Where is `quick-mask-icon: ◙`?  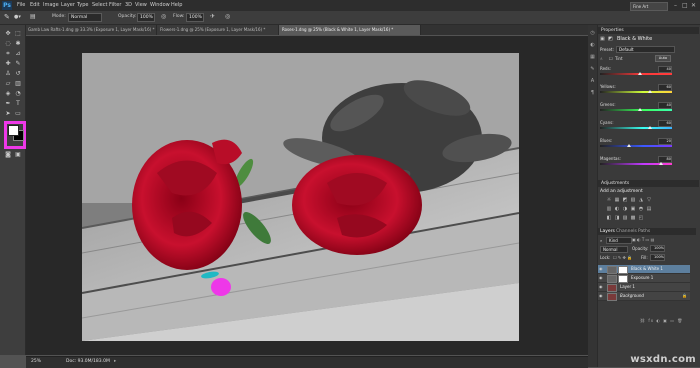 quick-mask-icon: ◙ is located at coordinates (8, 155).